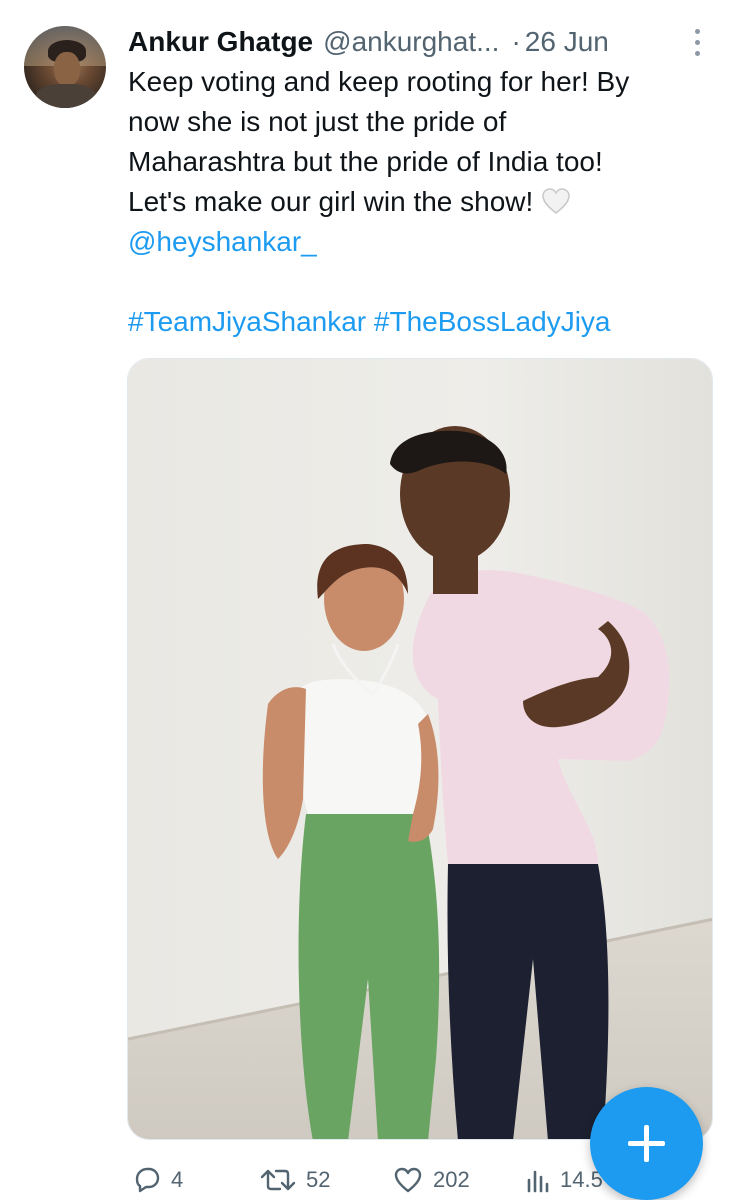 The image size is (737, 1200). I want to click on mention-link: @heyshankar_, so click(222, 241).